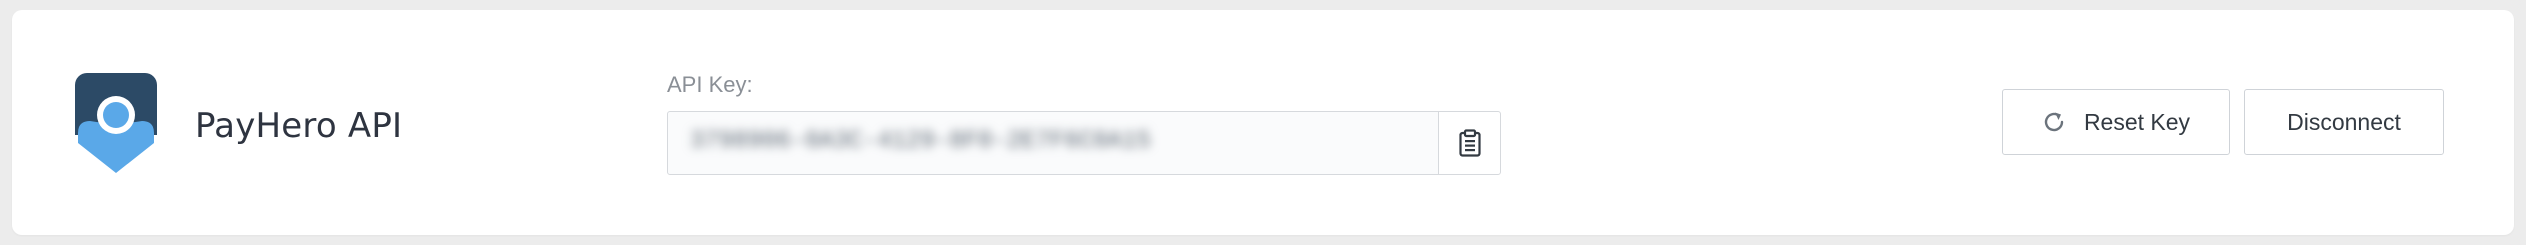 The image size is (2526, 245). Describe the element at coordinates (920, 141) in the screenshot. I see `api-key-value: 3798906-0A3C-4129-8F0-2E7F6C0A15` at that location.